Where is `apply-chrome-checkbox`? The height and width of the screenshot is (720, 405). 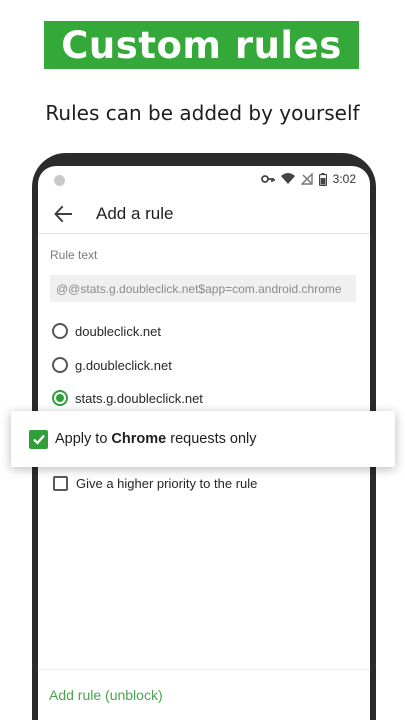
apply-chrome-checkbox is located at coordinates (38, 439).